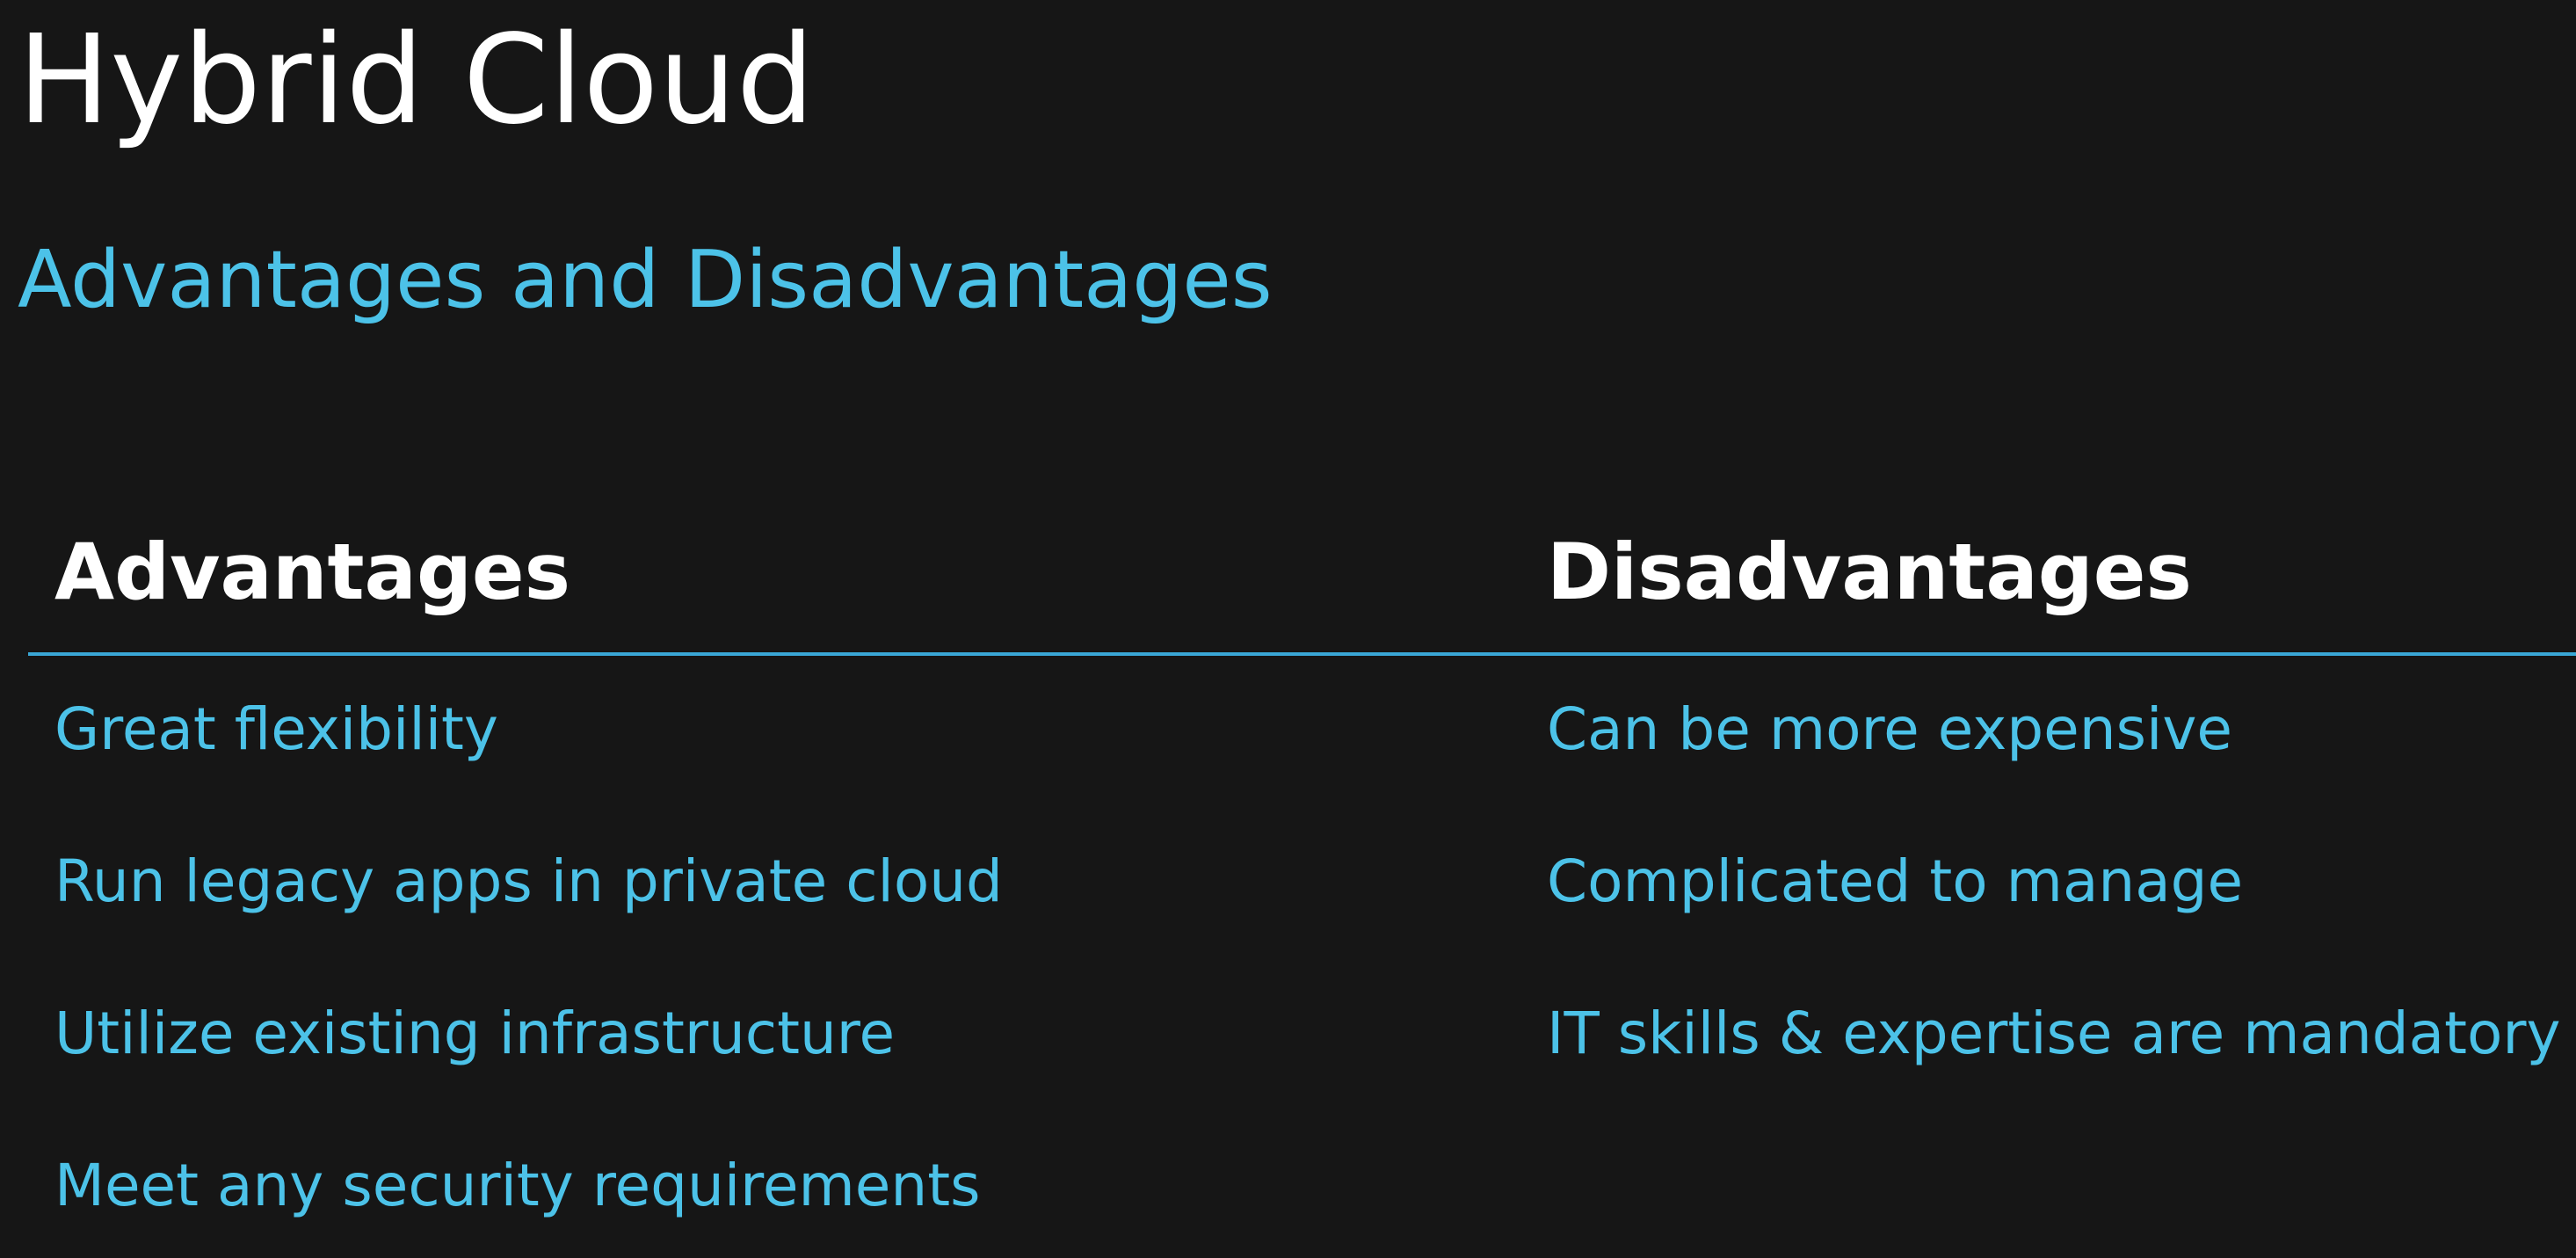 The image size is (2576, 1258). What do you see at coordinates (312, 572) in the screenshot?
I see `advantages-header: Advantages` at bounding box center [312, 572].